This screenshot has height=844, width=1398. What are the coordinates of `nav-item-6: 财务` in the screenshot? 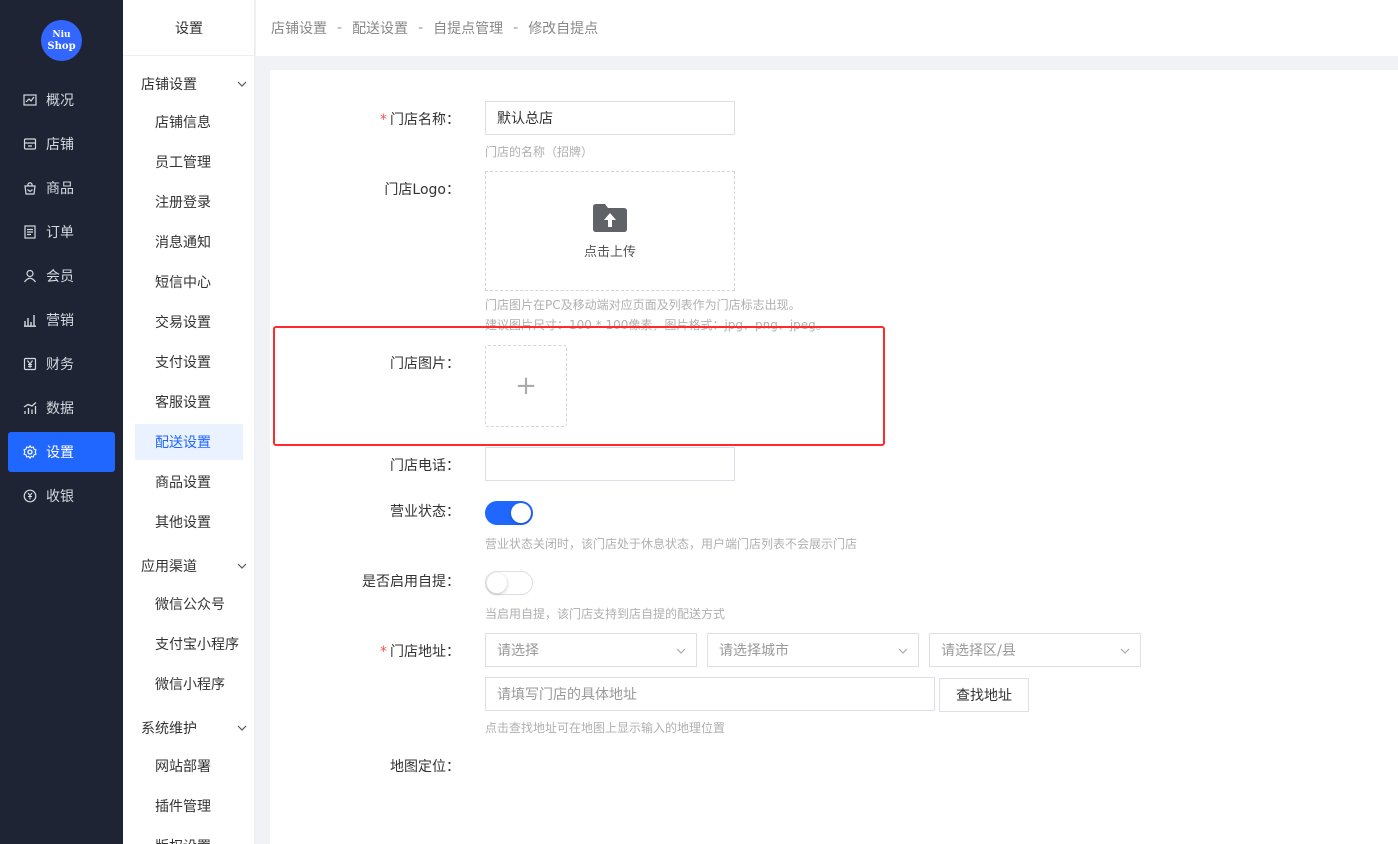 It's located at (61, 364).